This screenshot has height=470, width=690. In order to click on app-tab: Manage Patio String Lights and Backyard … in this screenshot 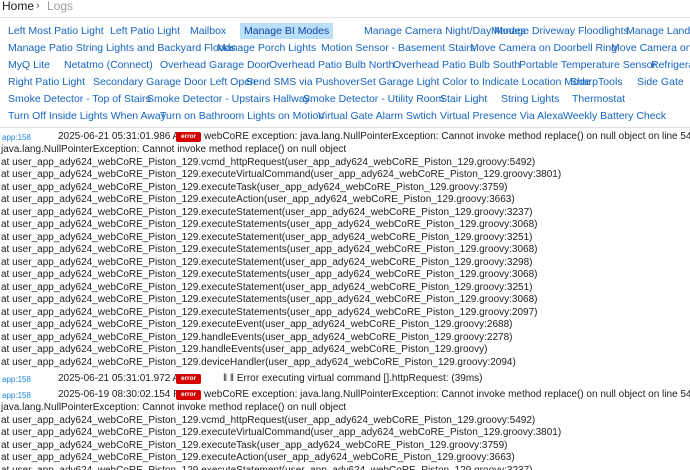, I will do `click(122, 48)`.